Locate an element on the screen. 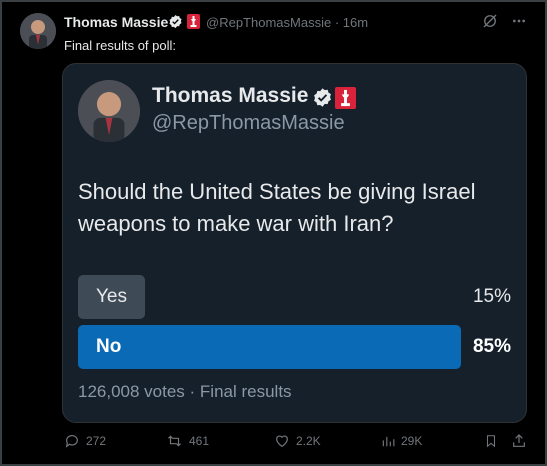 This screenshot has width=547, height=466. poll-flag-icon is located at coordinates (345, 98).